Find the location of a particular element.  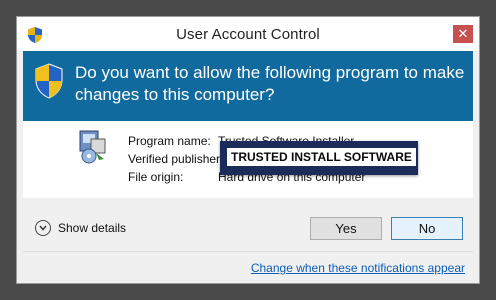

title-bar: User Account Control ✕ is located at coordinates (248, 34).